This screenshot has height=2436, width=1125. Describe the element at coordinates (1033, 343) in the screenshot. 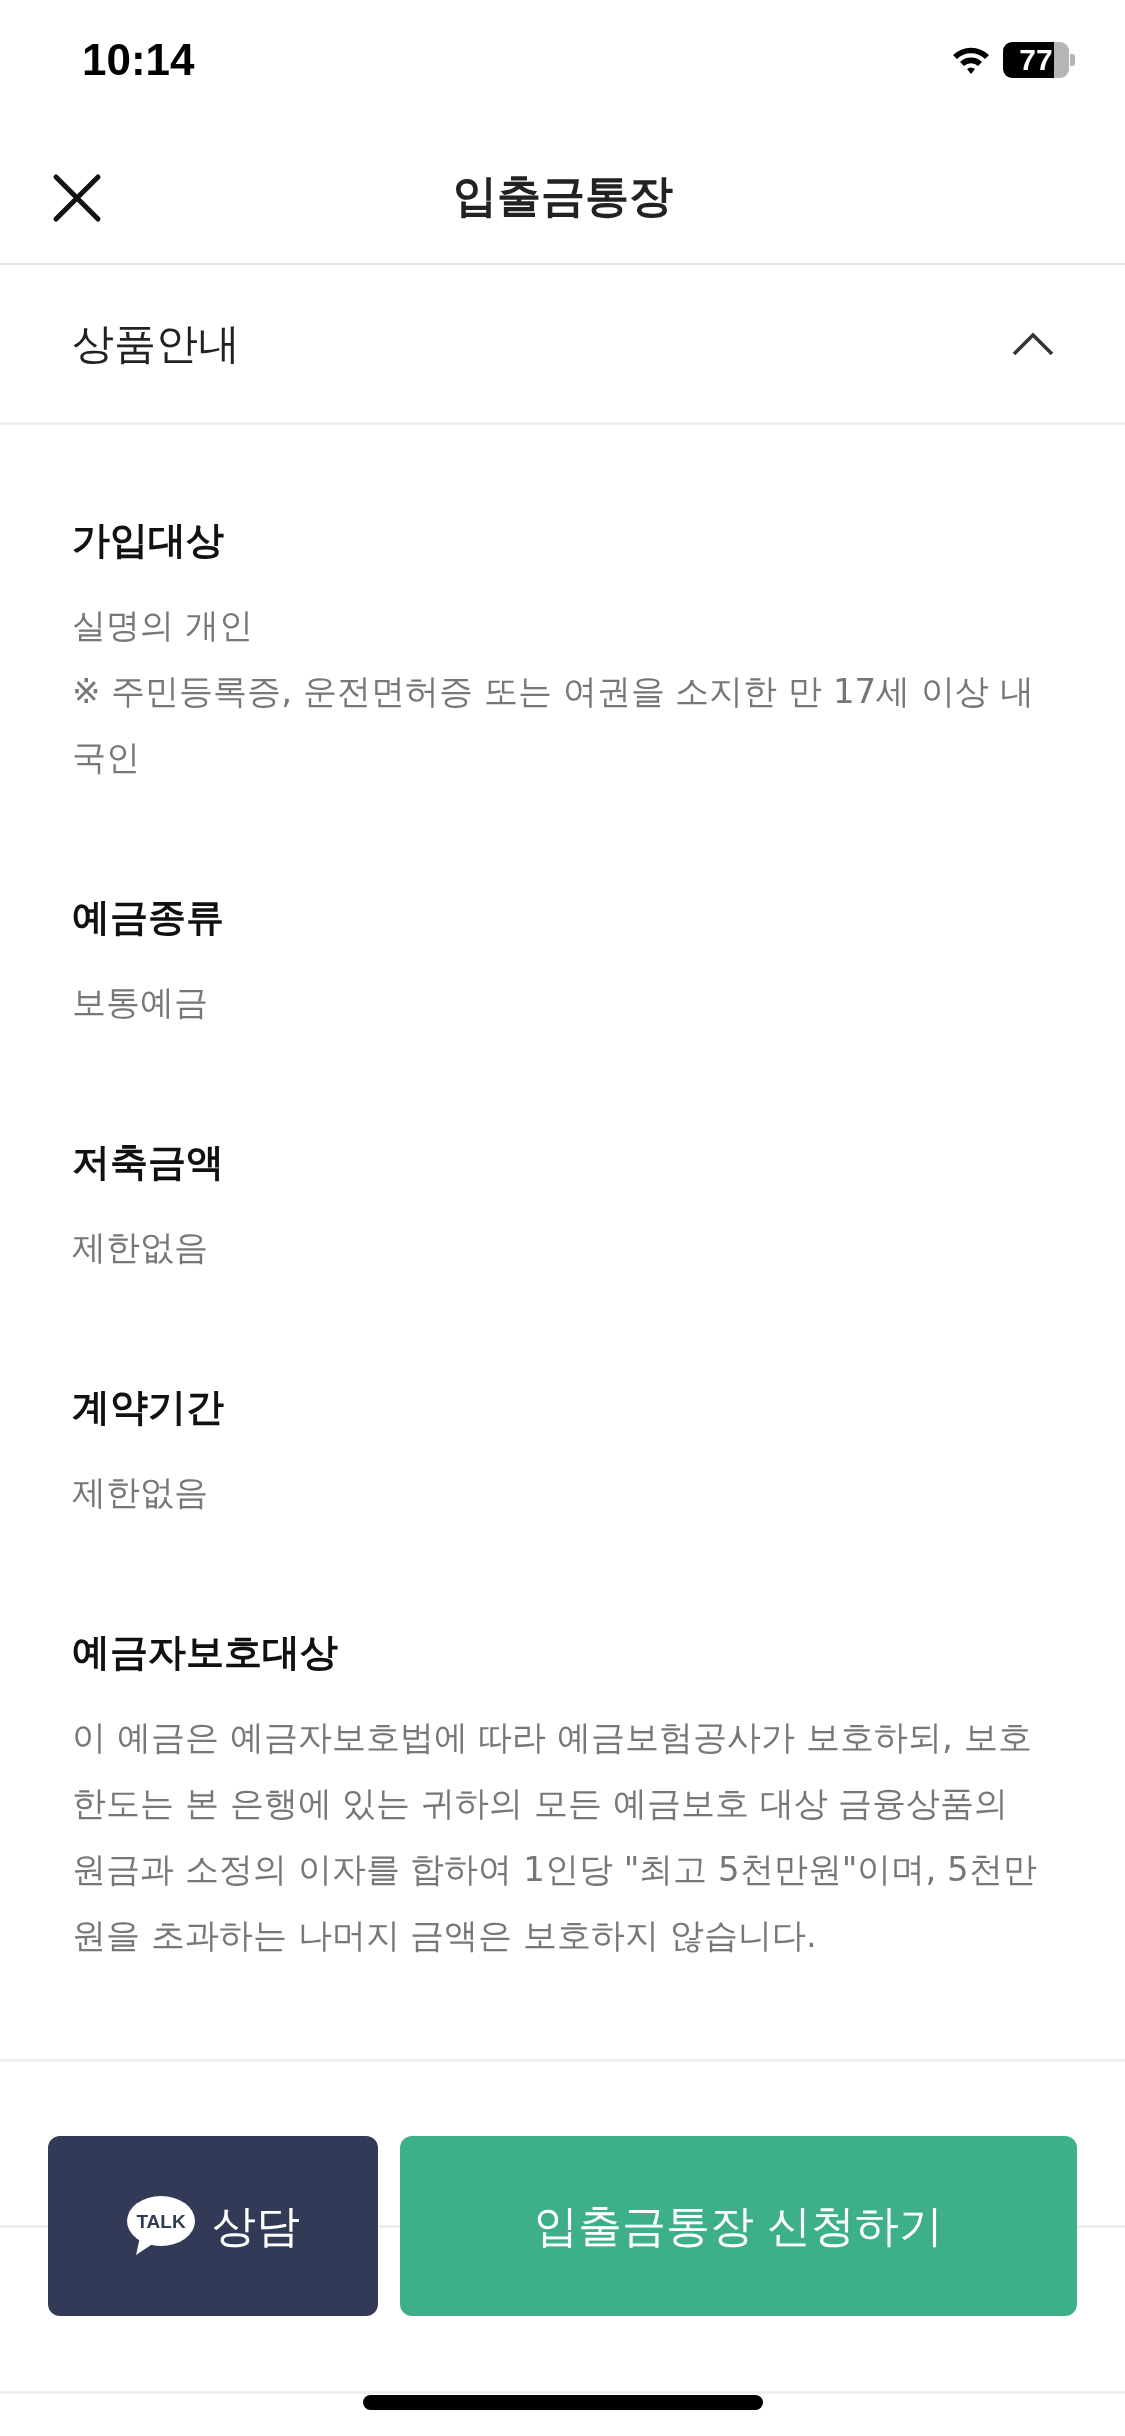

I see `chevron-icon` at that location.